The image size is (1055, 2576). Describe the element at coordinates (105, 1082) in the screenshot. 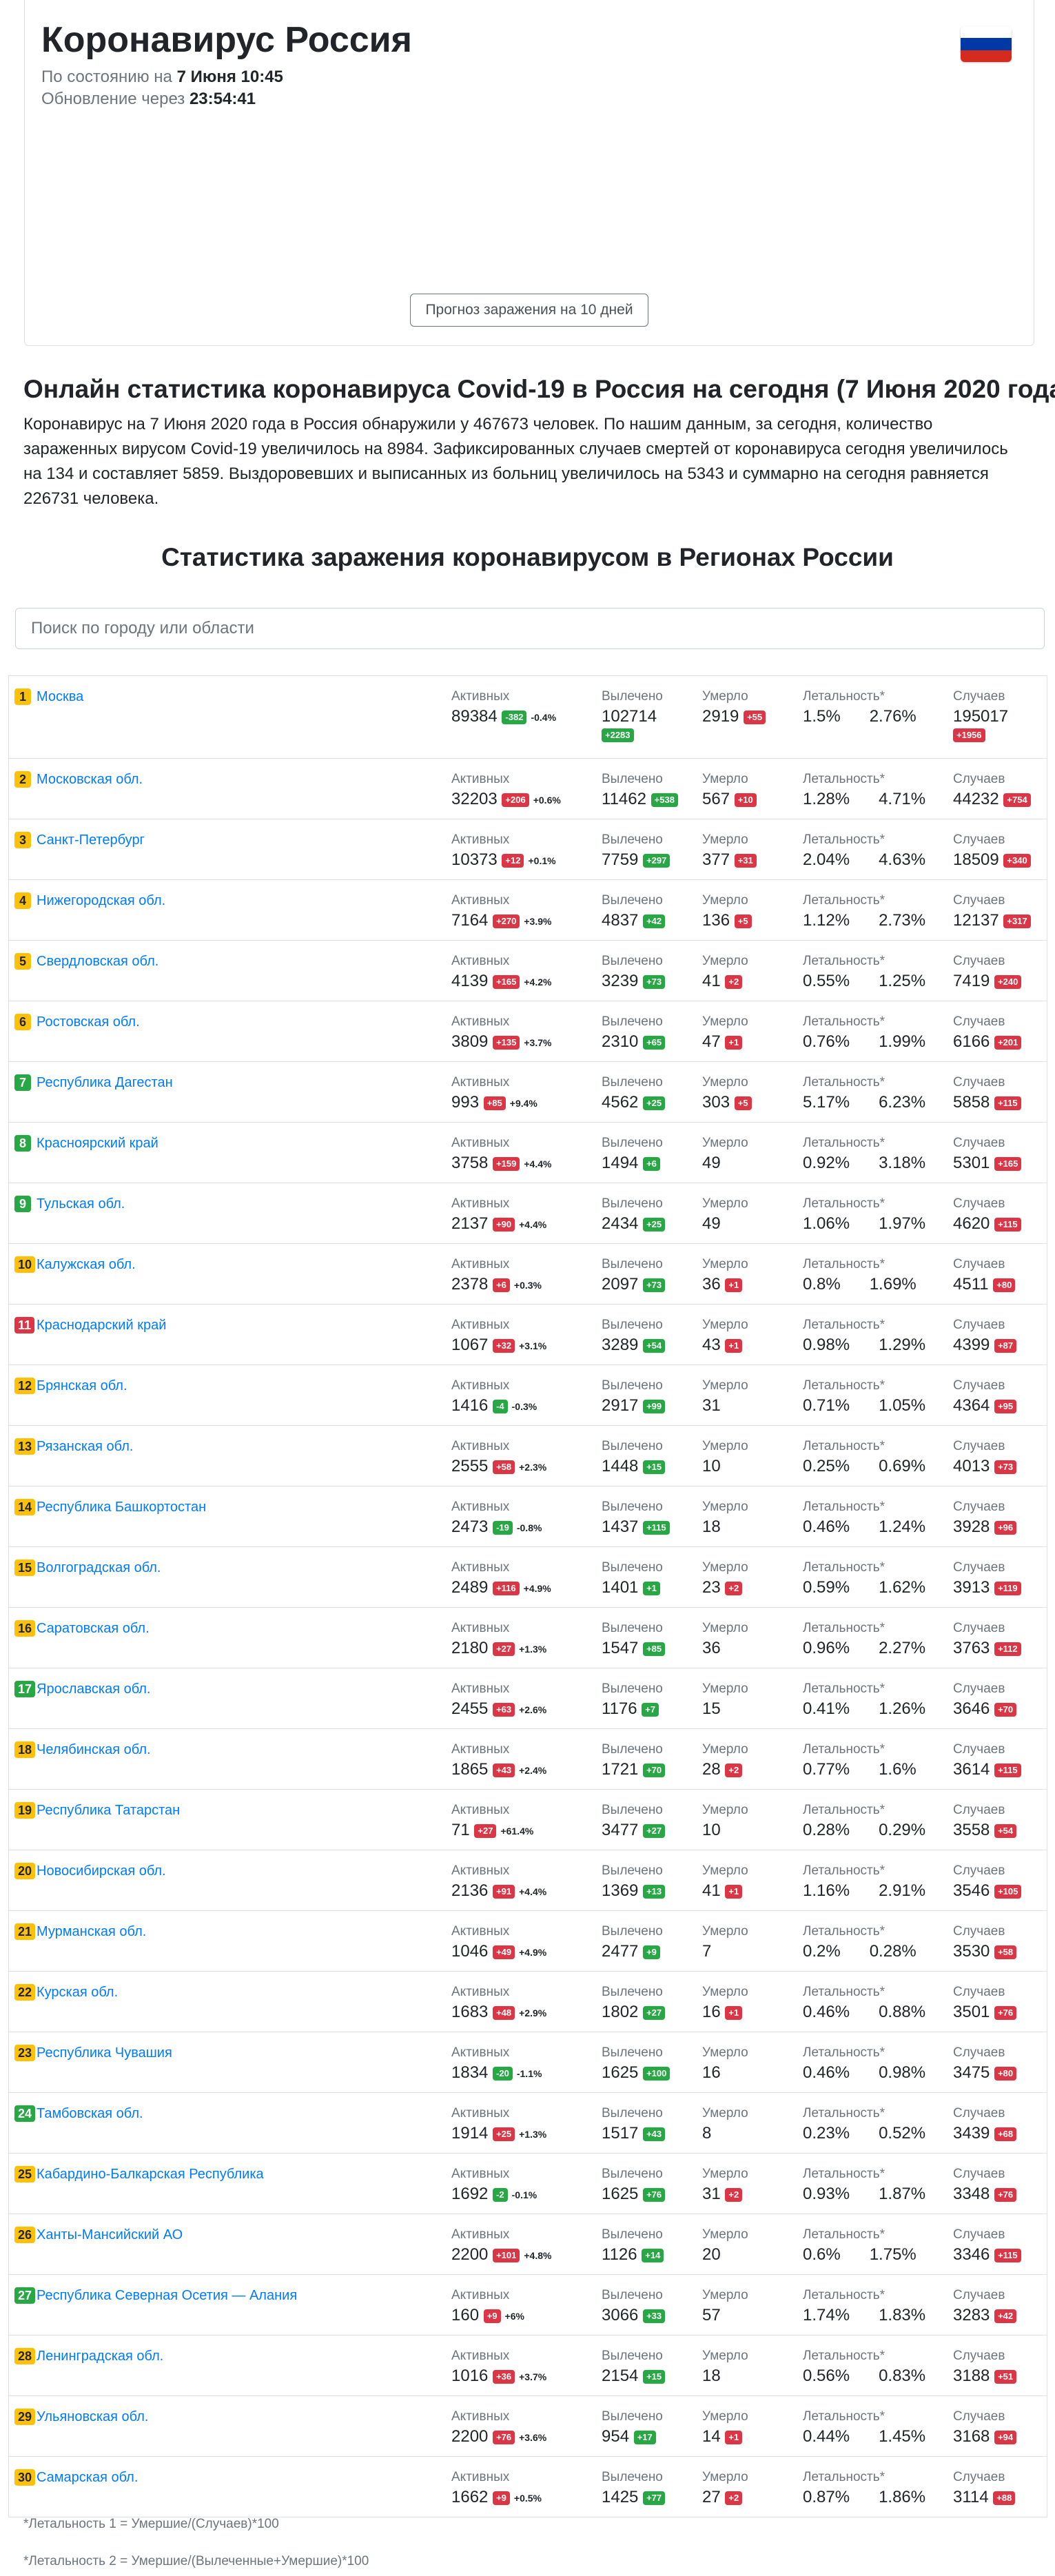

I see `region-link: Республика Дагестан` at that location.